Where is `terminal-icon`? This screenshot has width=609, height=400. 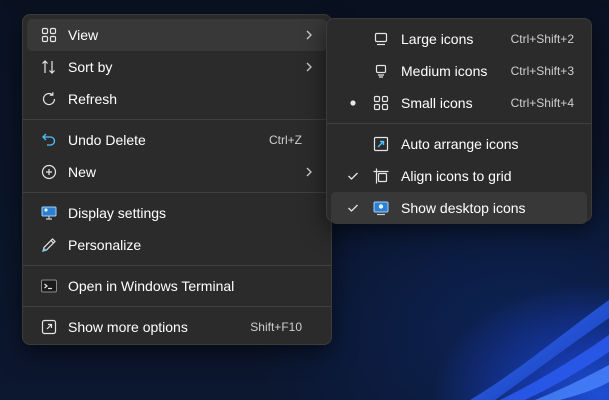
terminal-icon is located at coordinates (49, 286).